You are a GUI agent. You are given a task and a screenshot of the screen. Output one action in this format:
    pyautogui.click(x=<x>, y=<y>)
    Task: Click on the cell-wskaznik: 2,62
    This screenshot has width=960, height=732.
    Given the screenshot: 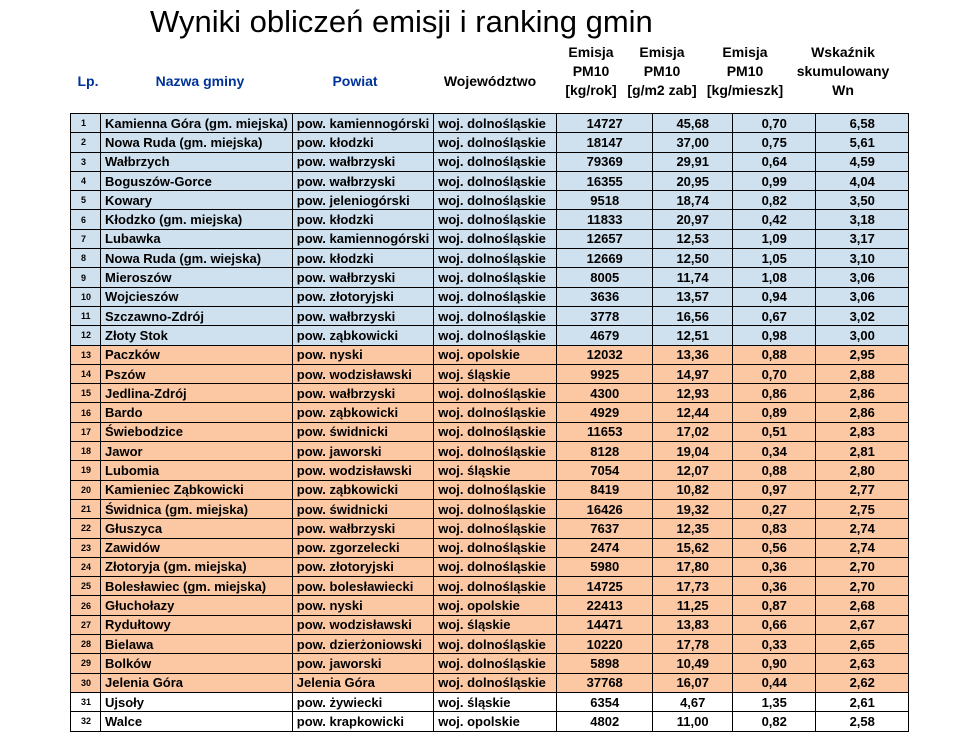 What is the action you would take?
    pyautogui.click(x=862, y=682)
    